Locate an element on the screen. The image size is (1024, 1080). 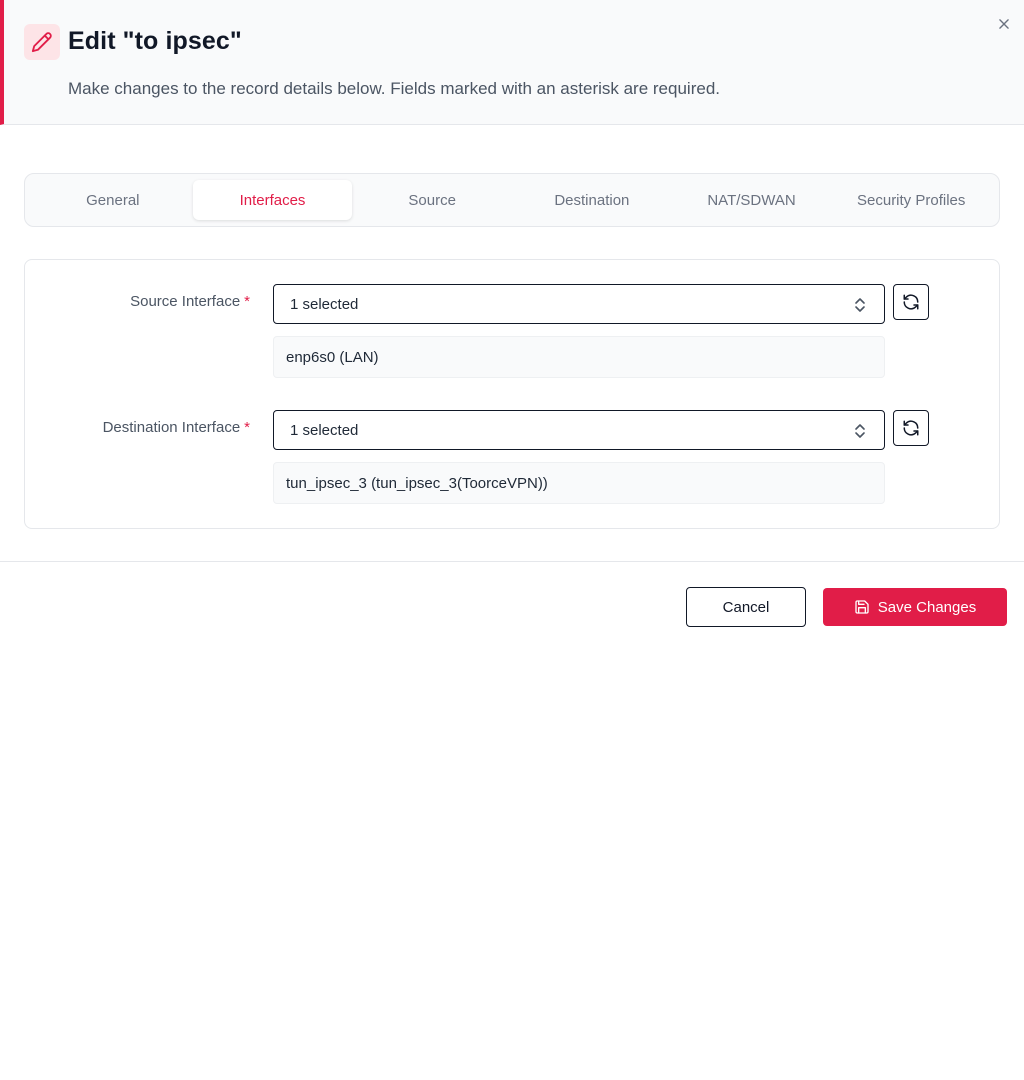
tab-interfaces: Interfaces is located at coordinates (272, 200).